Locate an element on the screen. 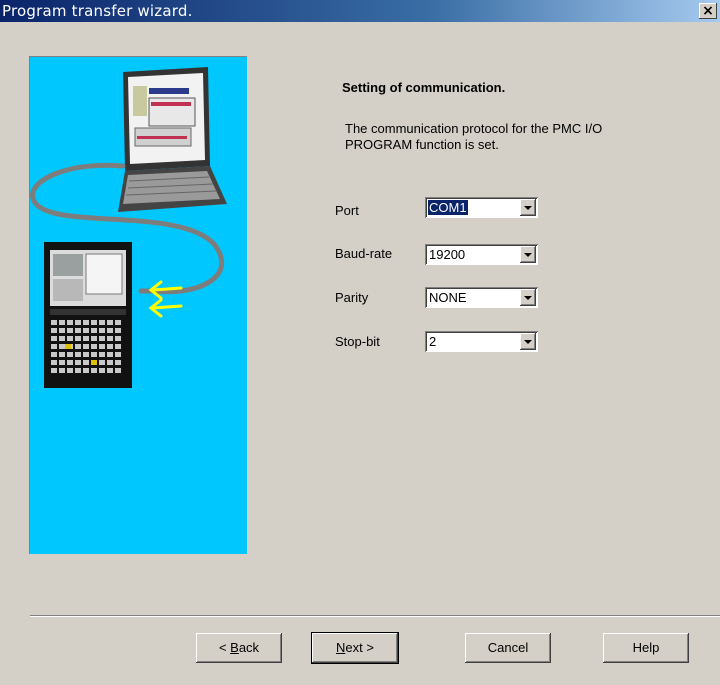  description-line-2: PROGRAM function is set. is located at coordinates (422, 144).